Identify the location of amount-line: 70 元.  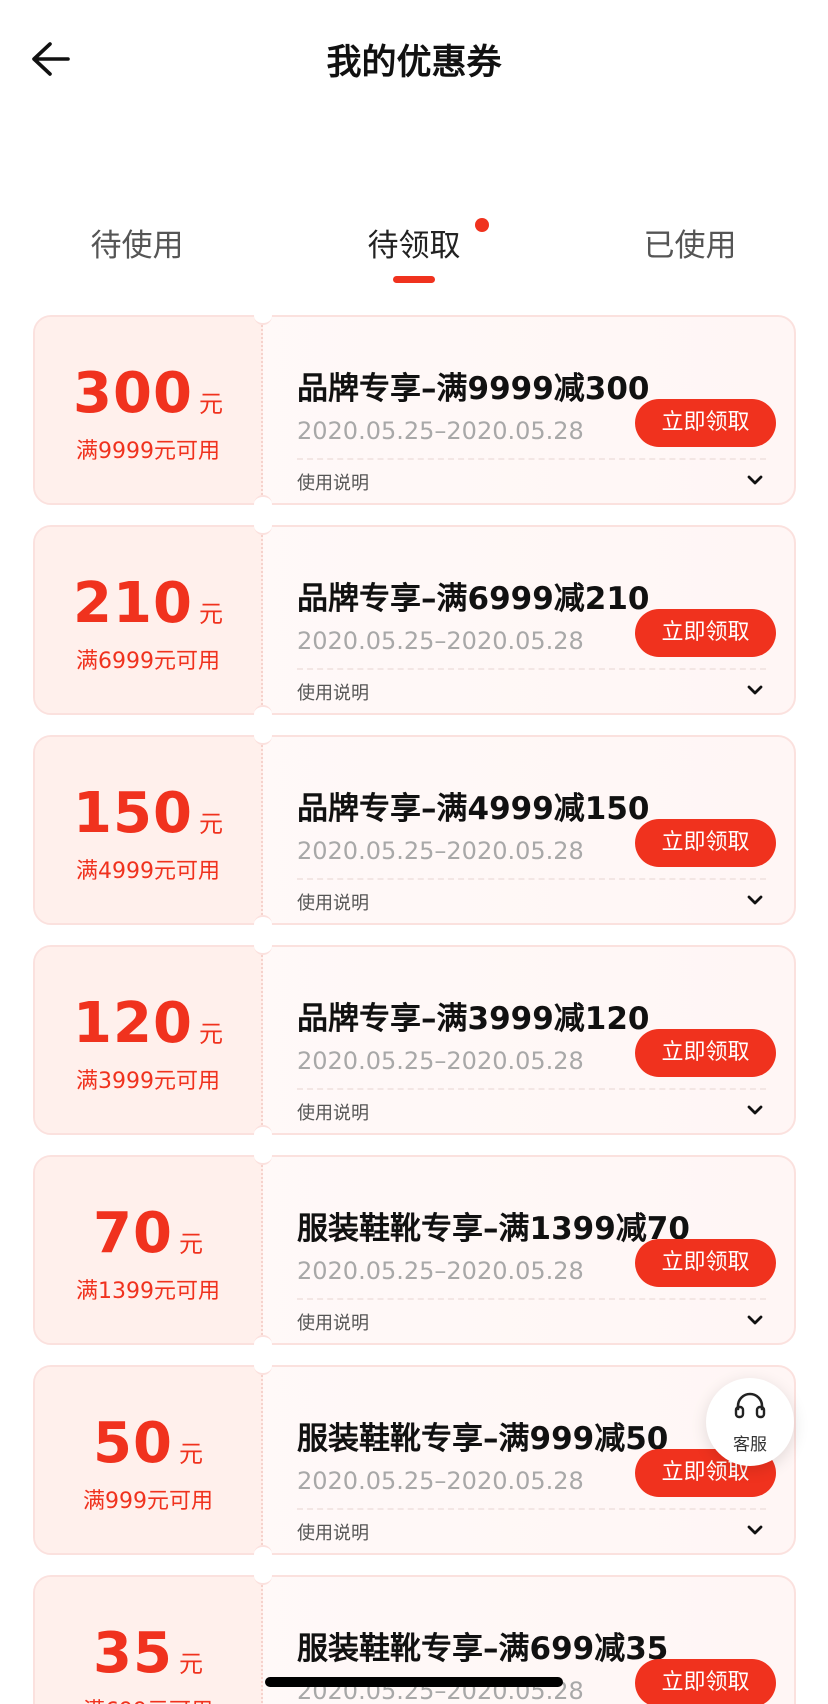
(148, 1233).